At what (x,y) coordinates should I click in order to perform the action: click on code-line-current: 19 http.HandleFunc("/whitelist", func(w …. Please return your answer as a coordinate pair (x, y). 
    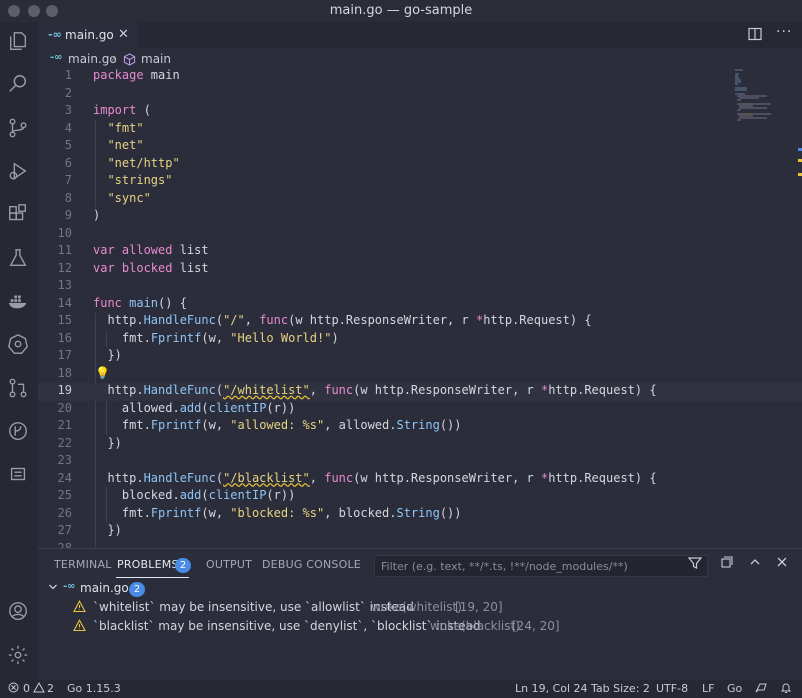
    Looking at the image, I should click on (420, 392).